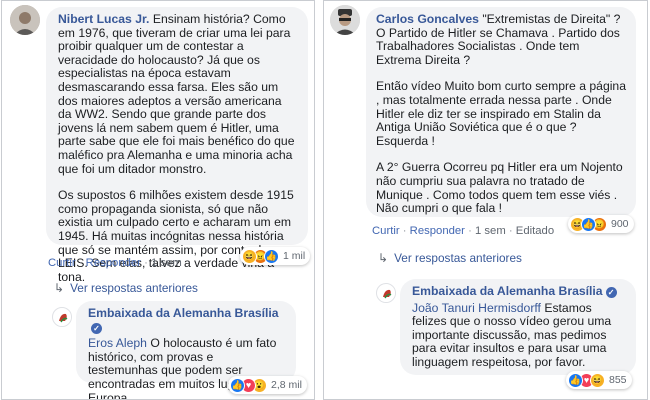 The image size is (650, 400). I want to click on reply-reaction-summary: 👍 ♥ 😆 855, so click(599, 380).